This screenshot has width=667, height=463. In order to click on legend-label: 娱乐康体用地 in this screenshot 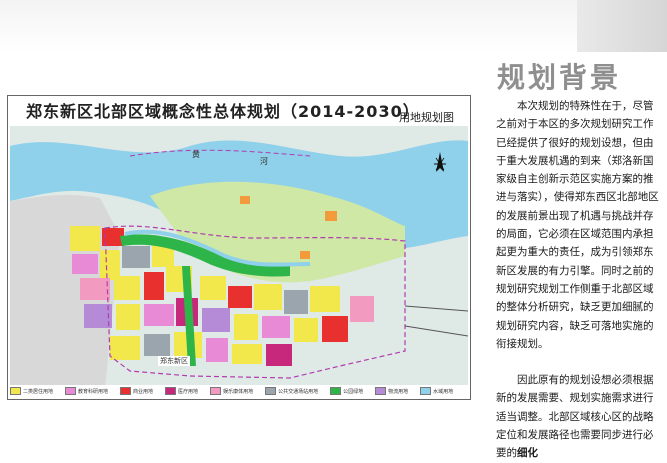, I will do `click(238, 391)`.